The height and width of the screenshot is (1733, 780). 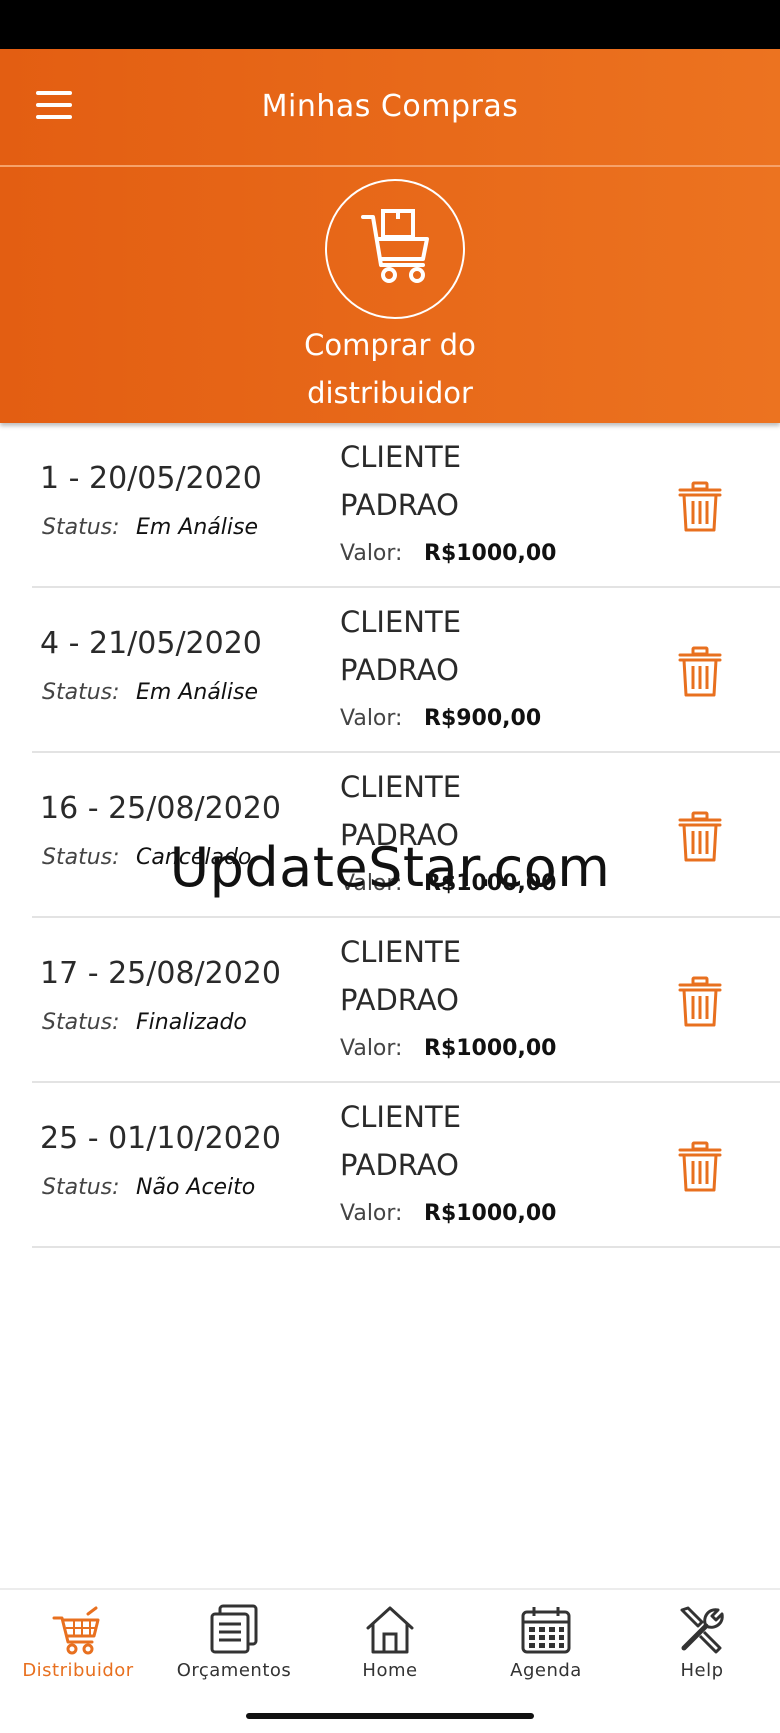 I want to click on home-icon, so click(x=390, y=1630).